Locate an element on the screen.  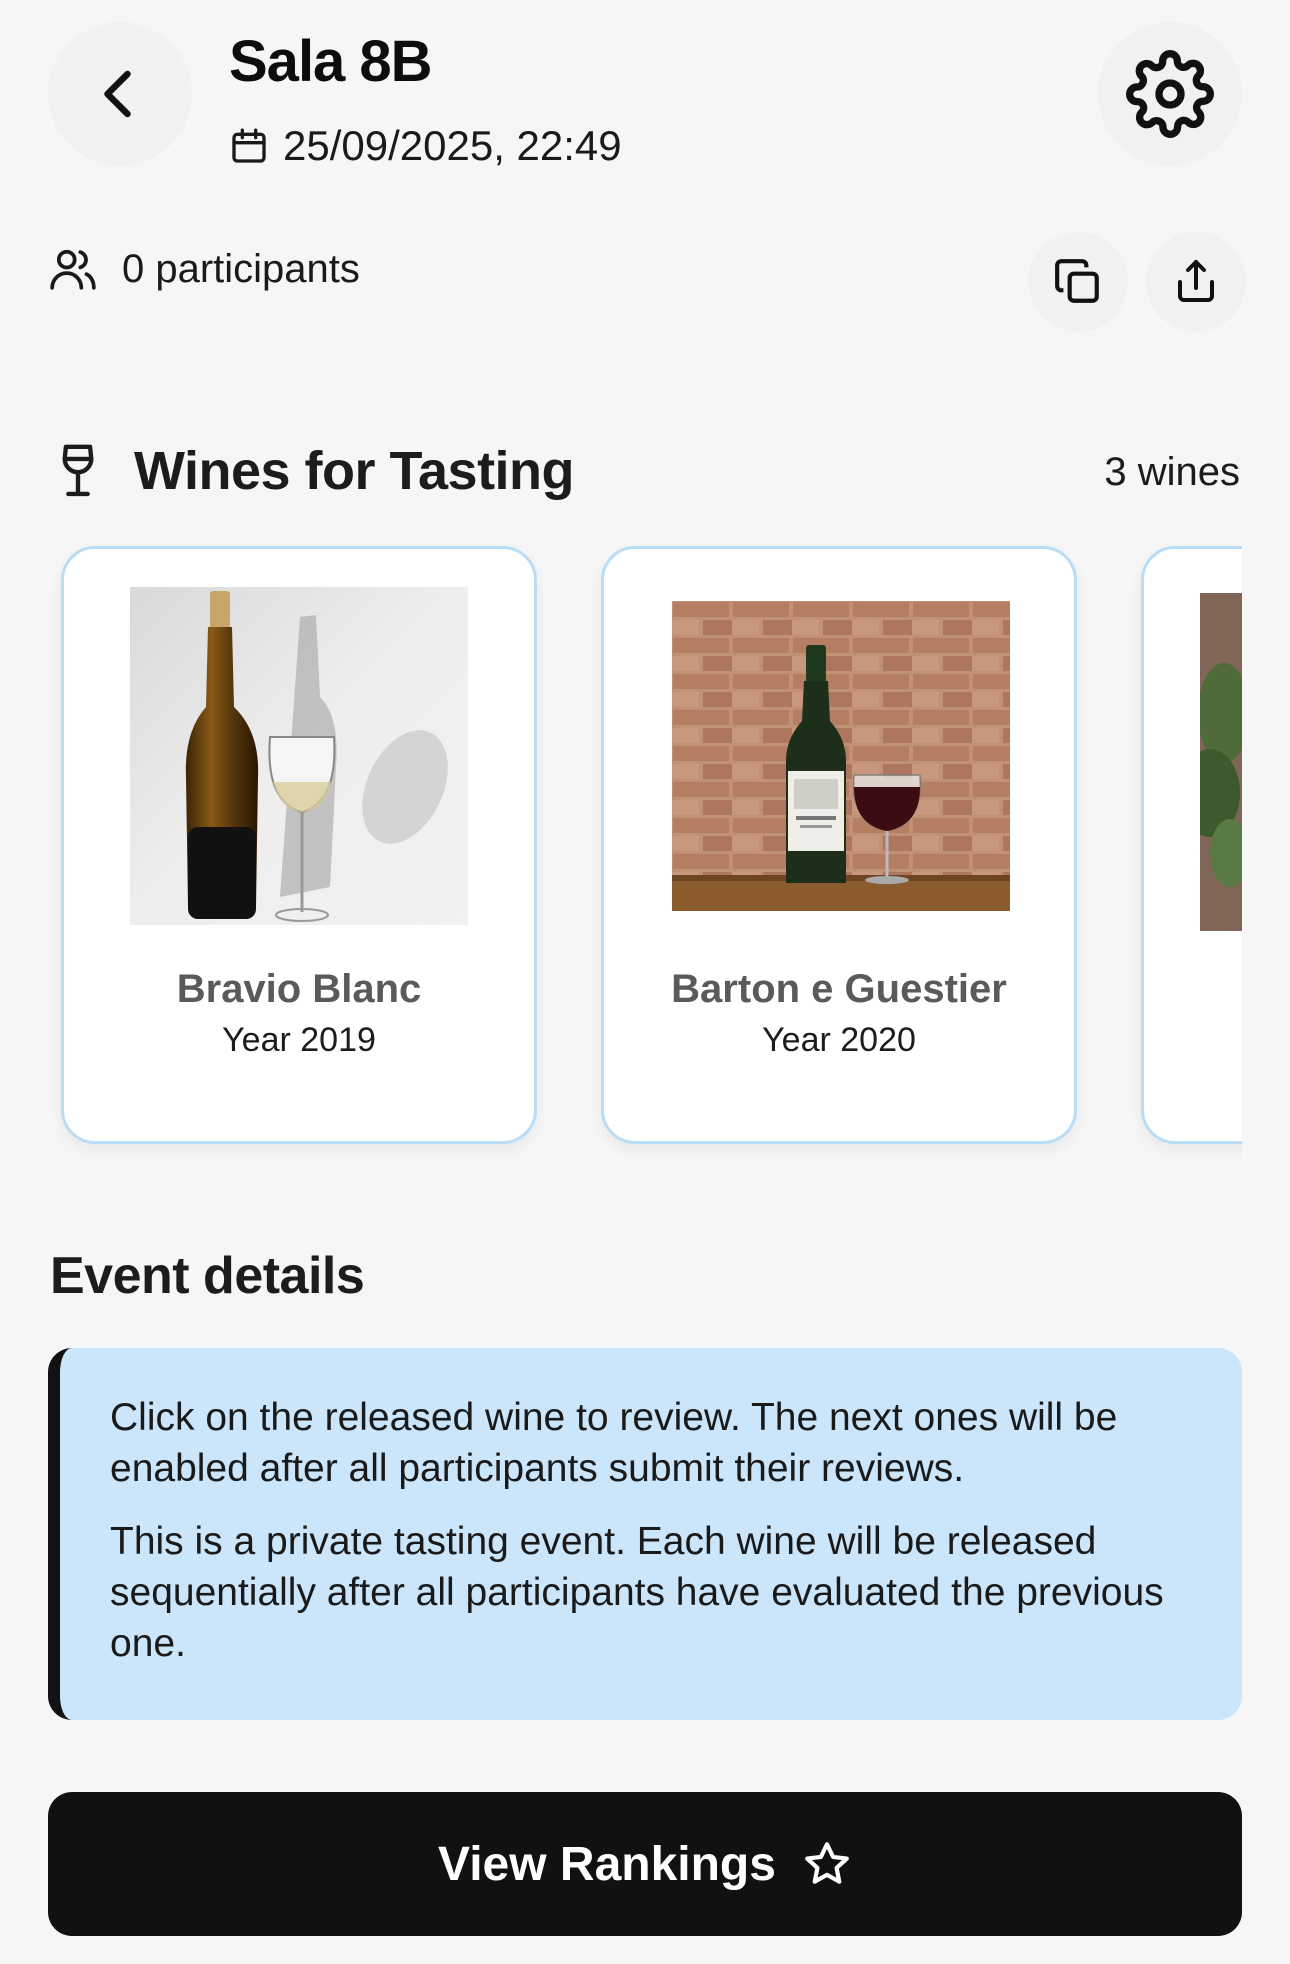
gear-icon is located at coordinates (1170, 94).